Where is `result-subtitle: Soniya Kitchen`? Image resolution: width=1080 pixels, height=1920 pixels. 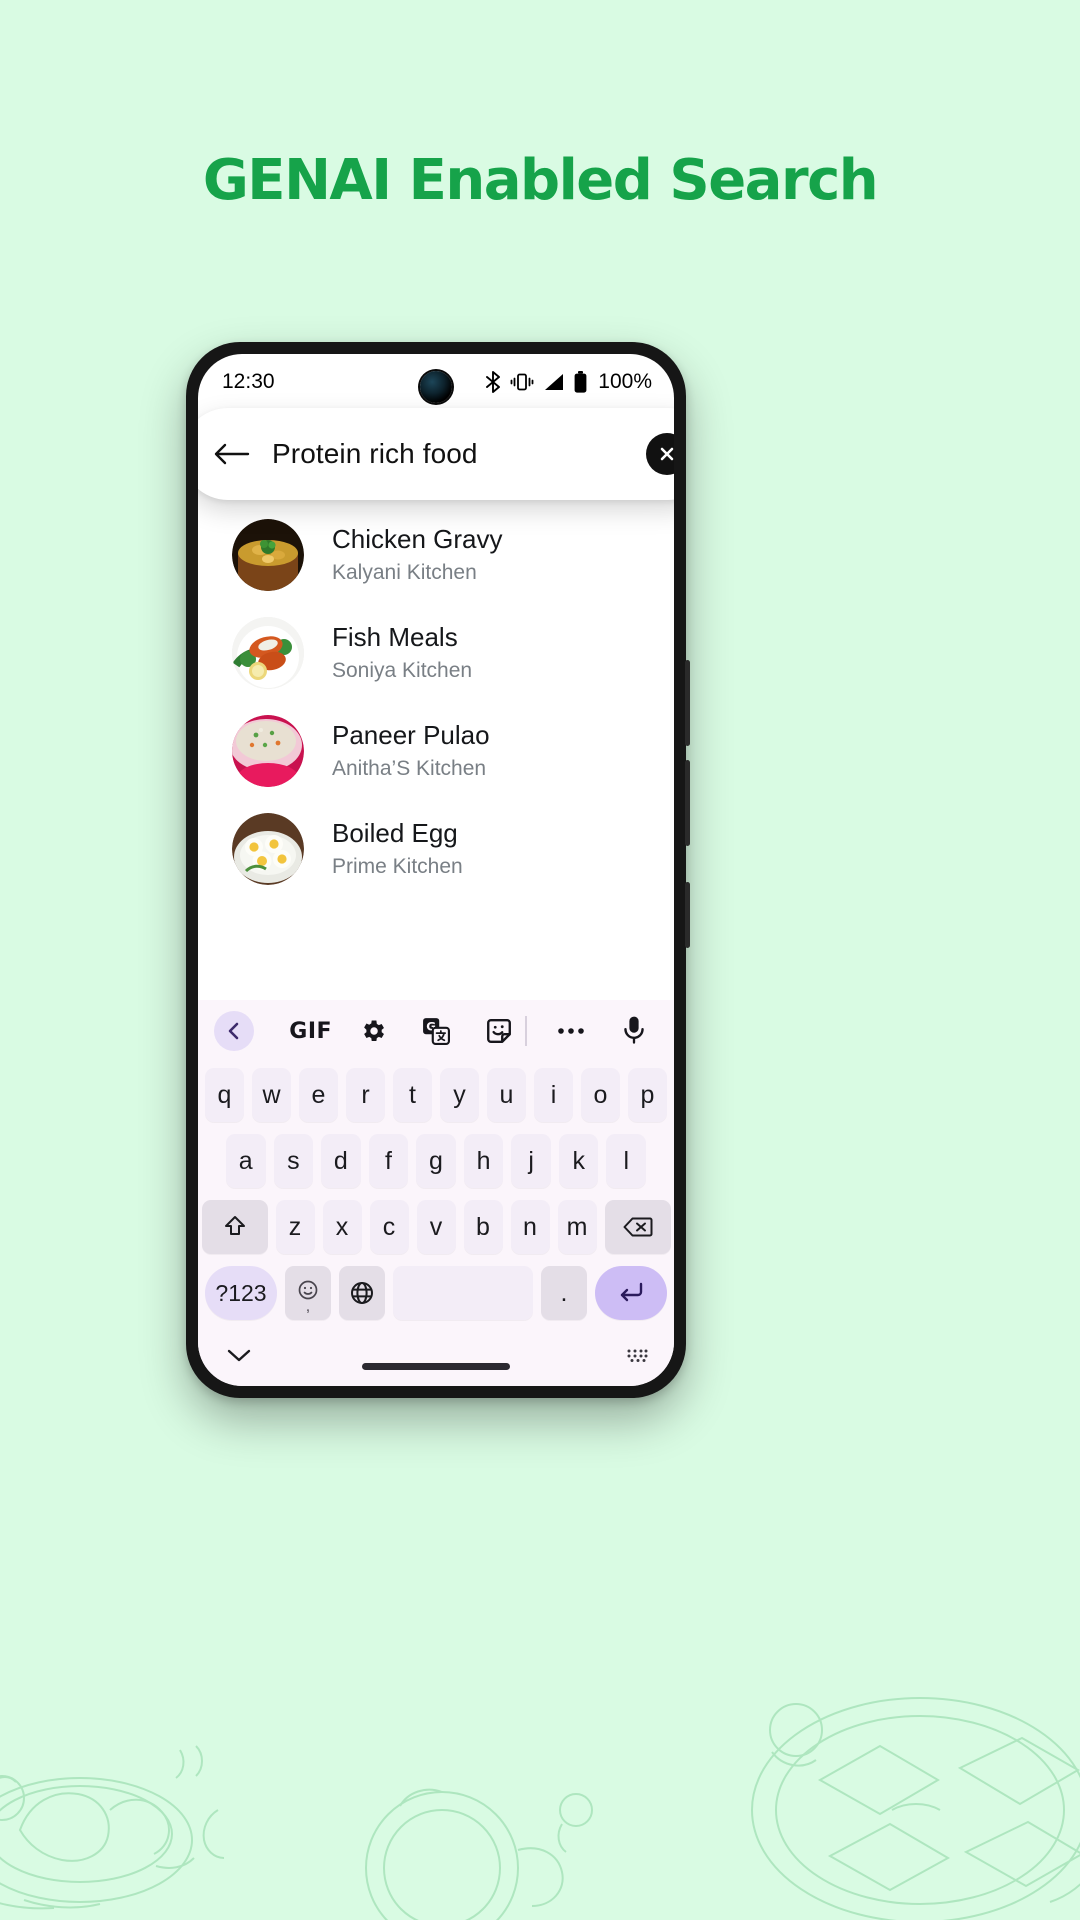
result-subtitle: Soniya Kitchen is located at coordinates (402, 671).